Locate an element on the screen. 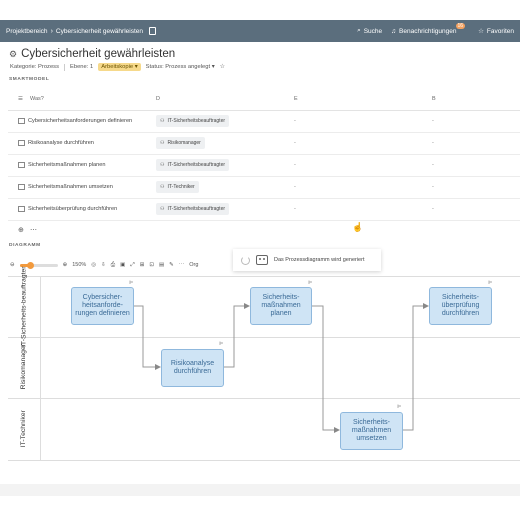 The width and height of the screenshot is (520, 520). swimlane-label: Risikomanager is located at coordinates (24, 367).